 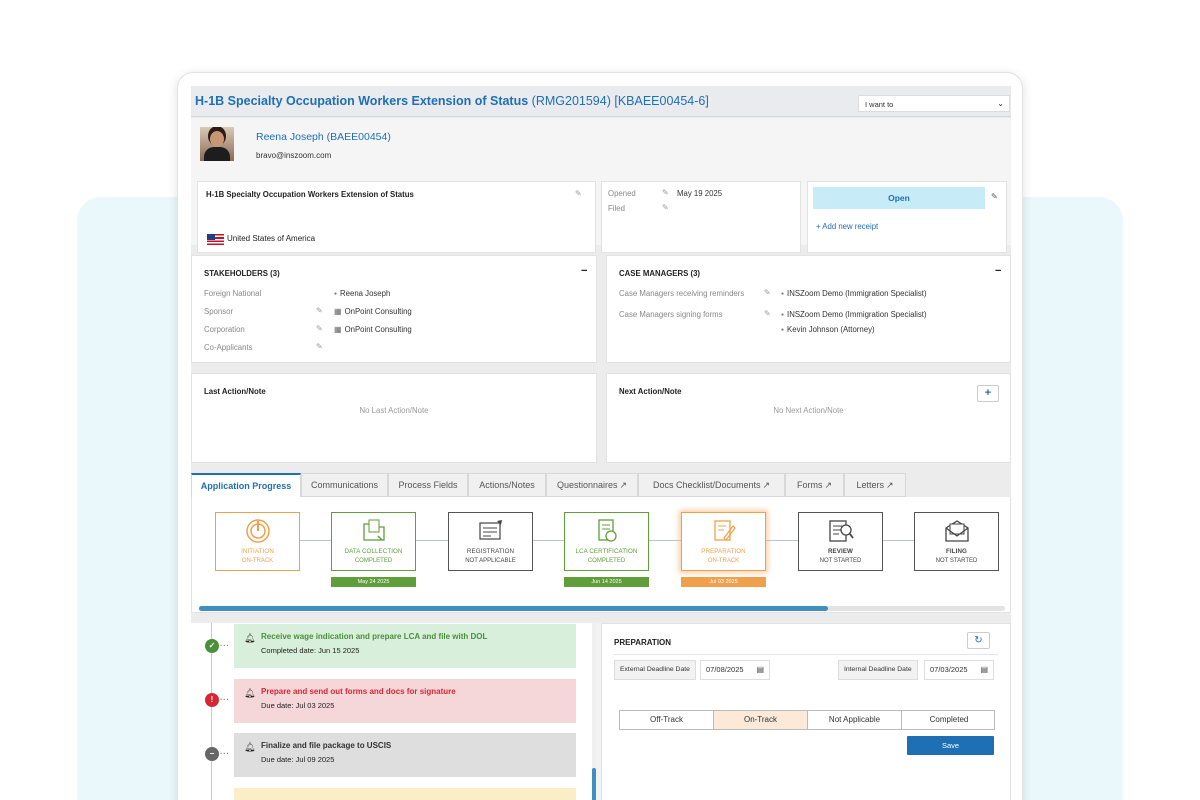 I want to click on tab-application-progress: Application Progress, so click(x=246, y=485).